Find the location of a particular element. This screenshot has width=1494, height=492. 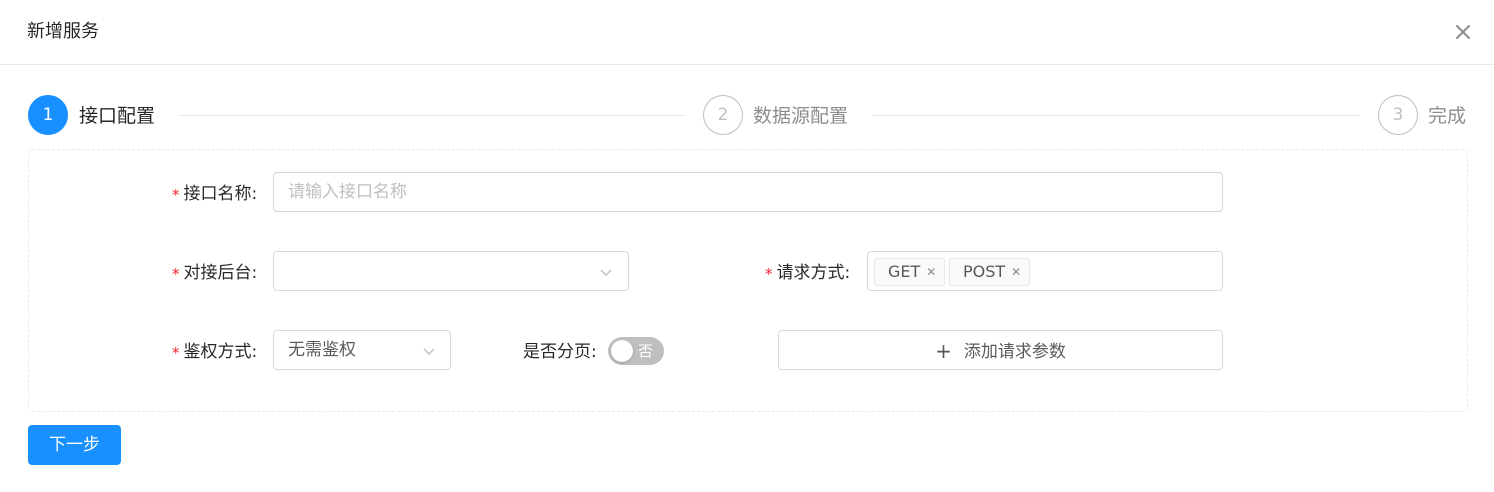

interface-name-label-text: 接口名称: is located at coordinates (220, 194).